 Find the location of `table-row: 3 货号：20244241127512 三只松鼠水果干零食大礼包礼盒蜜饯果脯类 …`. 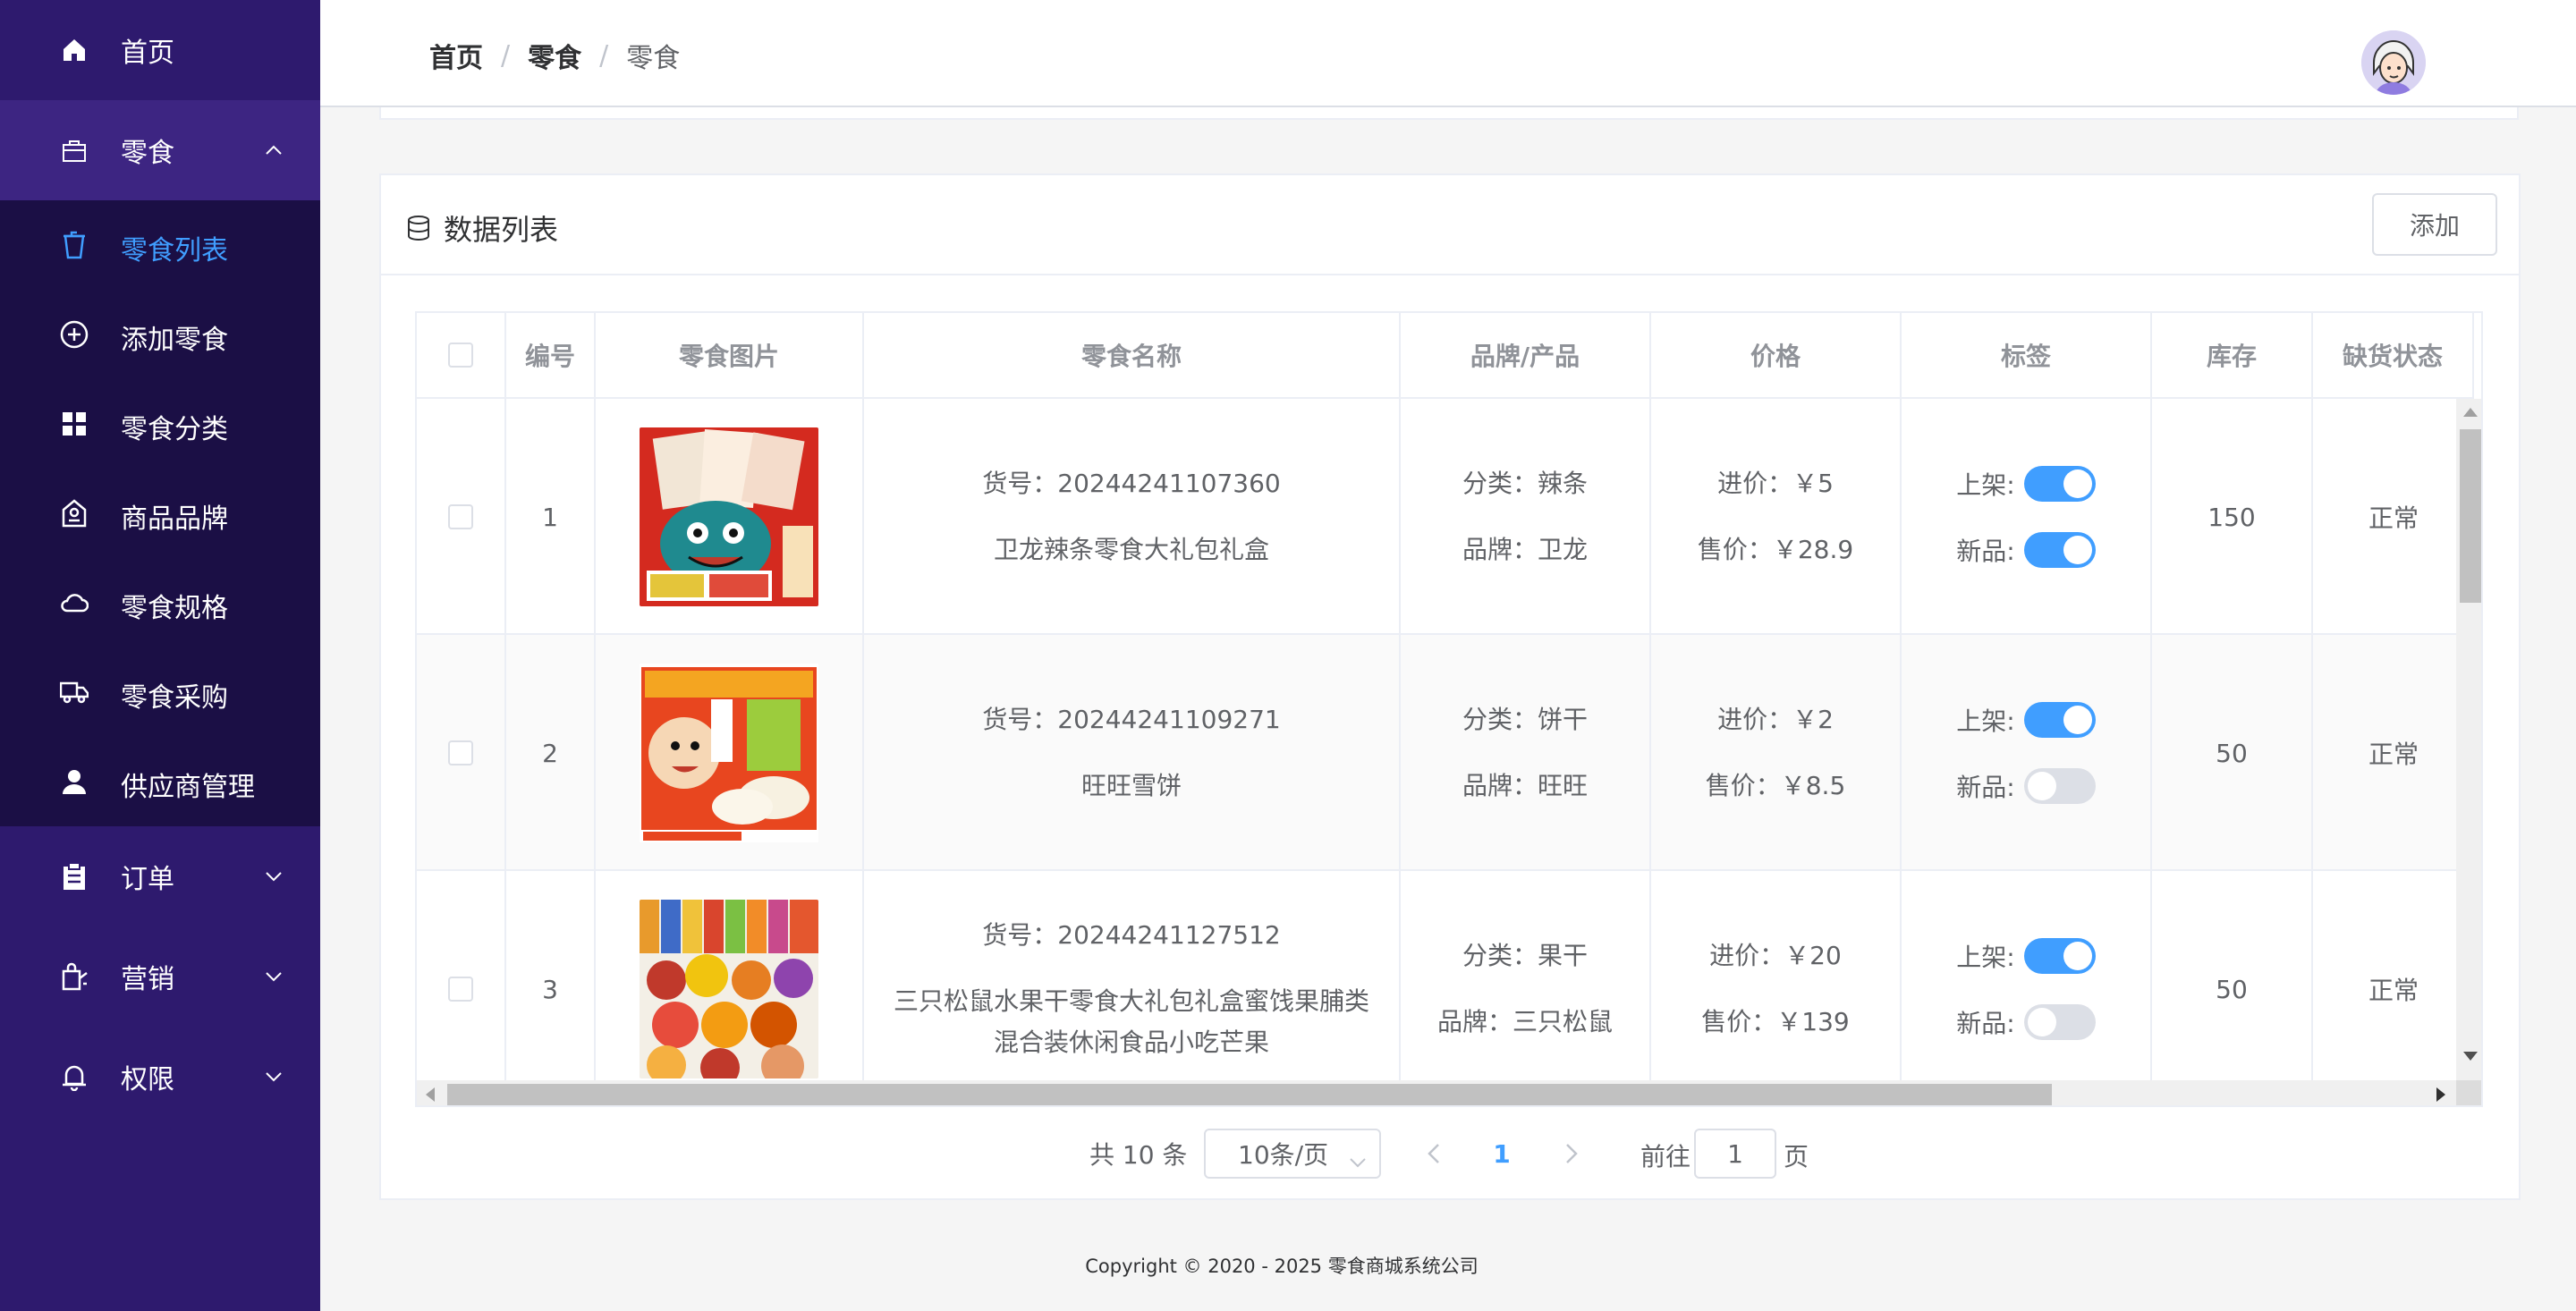

table-row: 3 货号：20244241127512 三只松鼠水果干零食大礼包礼盒蜜饯果脯类 … is located at coordinates (1436, 988).